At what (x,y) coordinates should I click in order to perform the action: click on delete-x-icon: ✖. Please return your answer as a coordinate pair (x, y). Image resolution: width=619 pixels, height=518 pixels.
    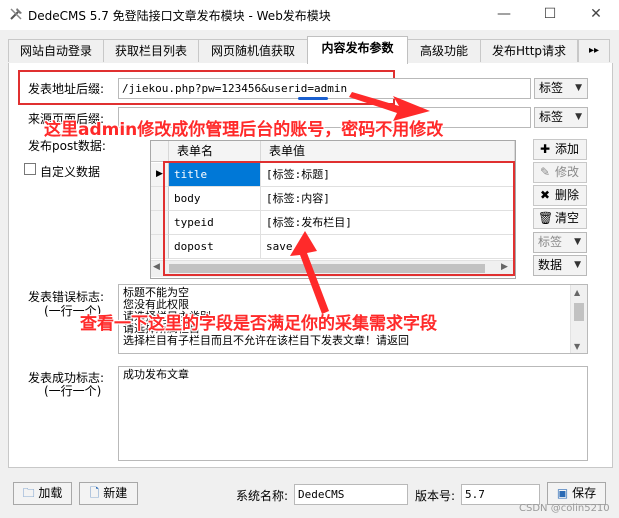
    Looking at the image, I should click on (545, 195).